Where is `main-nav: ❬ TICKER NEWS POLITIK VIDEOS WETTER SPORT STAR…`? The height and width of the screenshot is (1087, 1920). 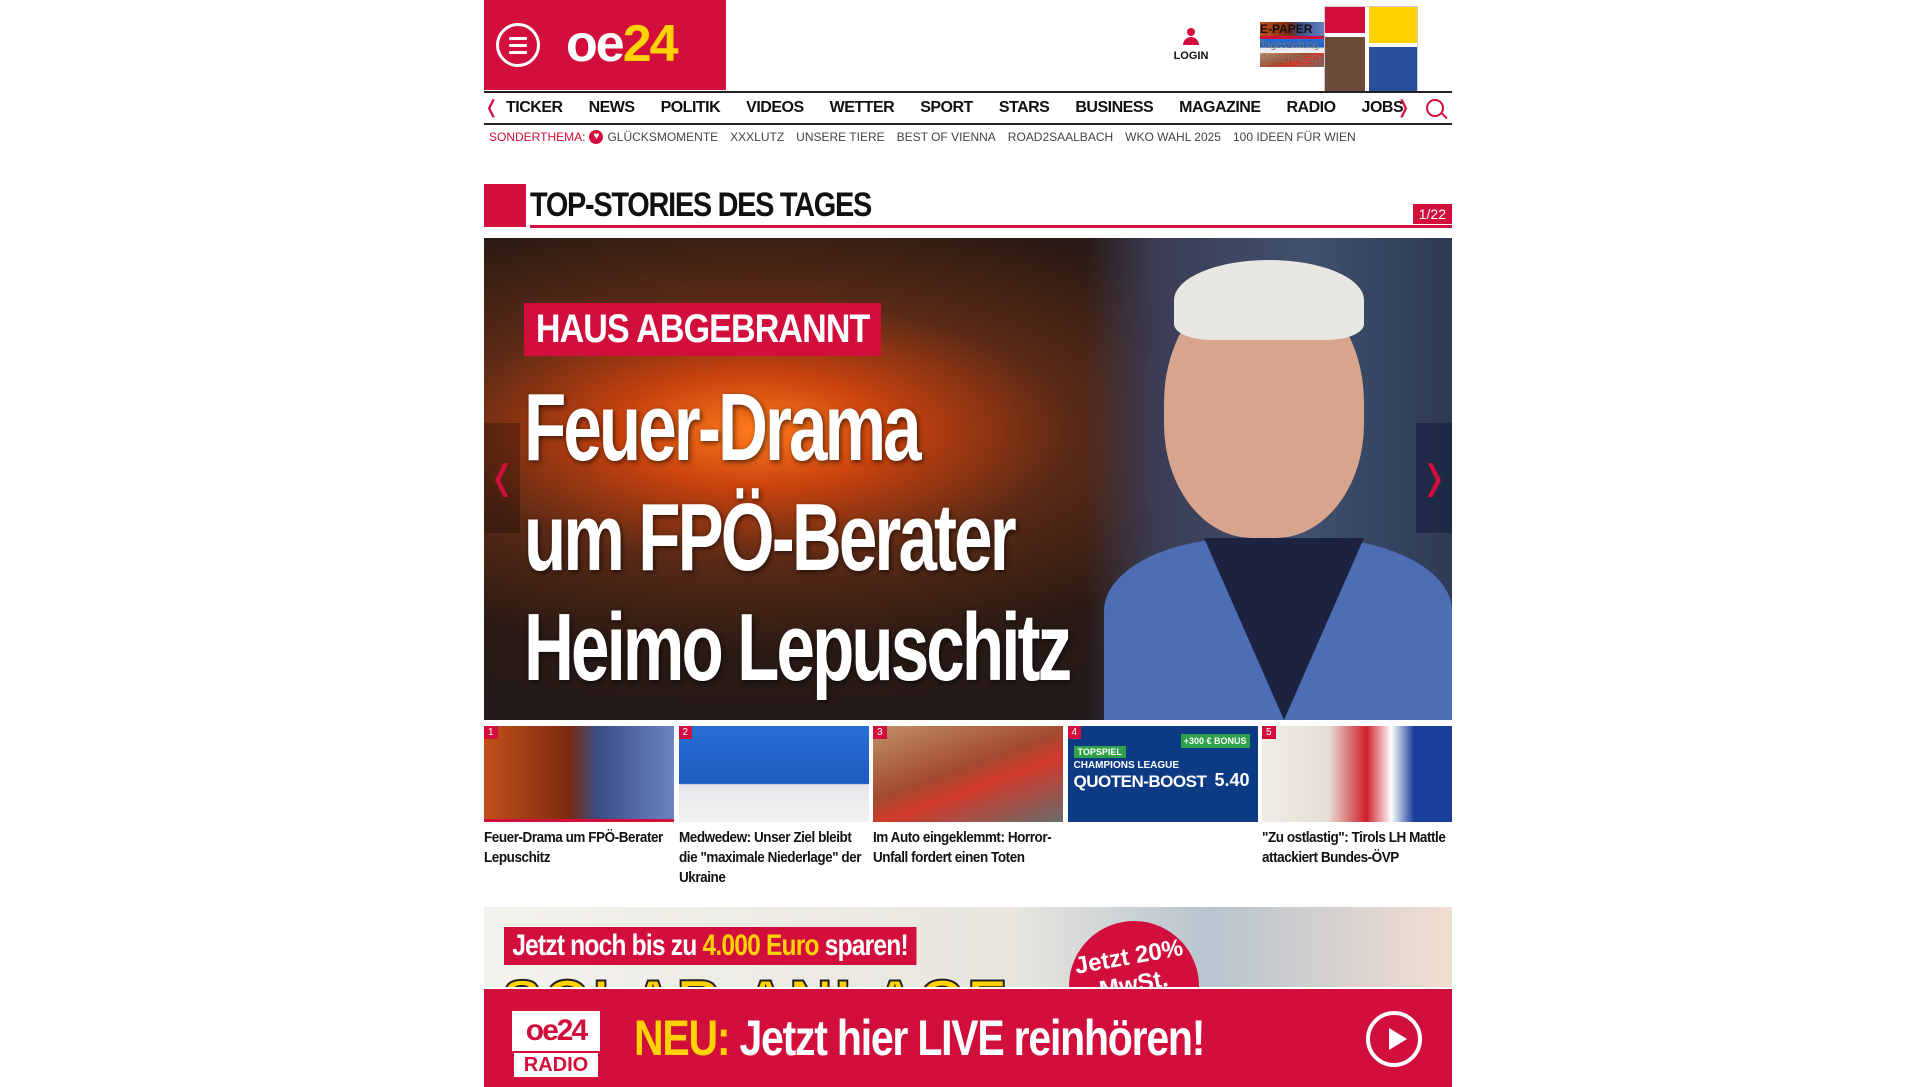
main-nav: ❬ TICKER NEWS POLITIK VIDEOS WETTER SPORT STAR… is located at coordinates (968, 108).